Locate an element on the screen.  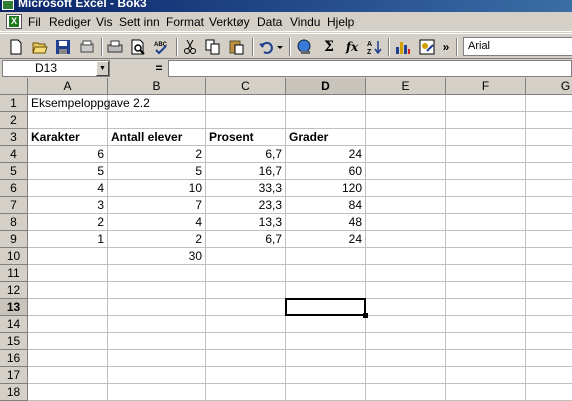
column-header-g: G is located at coordinates (549, 86).